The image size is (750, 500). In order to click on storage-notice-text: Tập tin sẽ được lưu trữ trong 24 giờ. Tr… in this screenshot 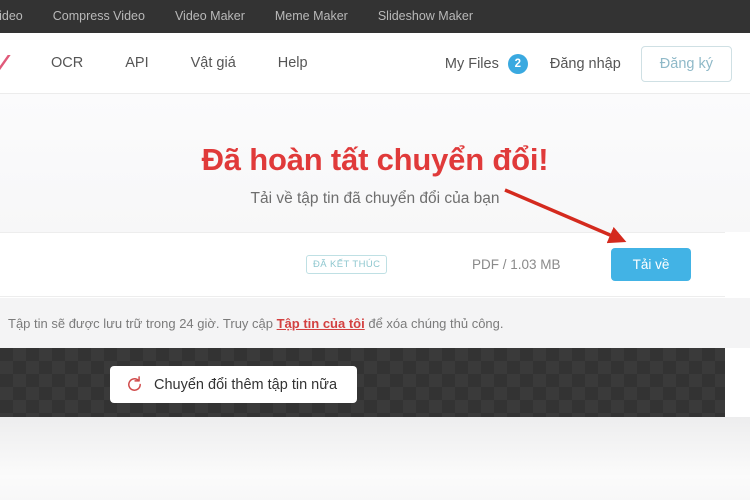, I will do `click(256, 323)`.